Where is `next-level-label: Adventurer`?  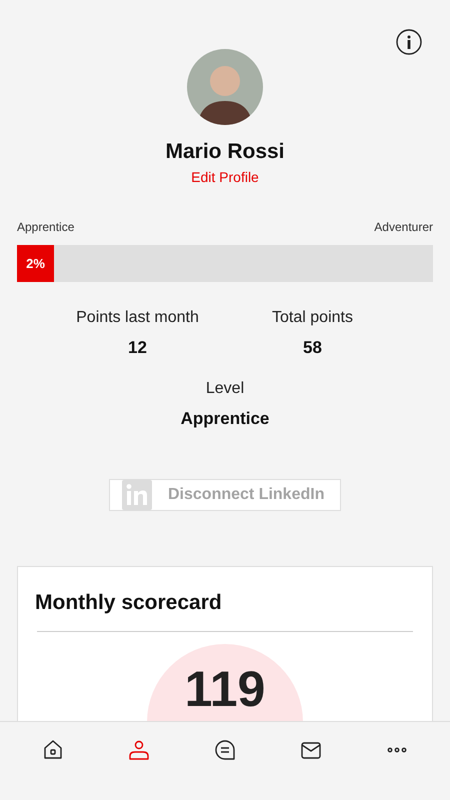 next-level-label: Adventurer is located at coordinates (403, 227).